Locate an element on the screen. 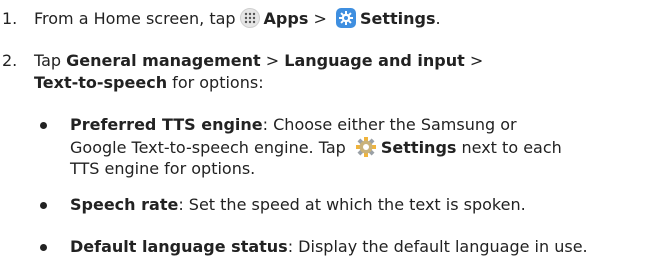 This screenshot has height=267, width=649. general-management-label: General management is located at coordinates (163, 60).